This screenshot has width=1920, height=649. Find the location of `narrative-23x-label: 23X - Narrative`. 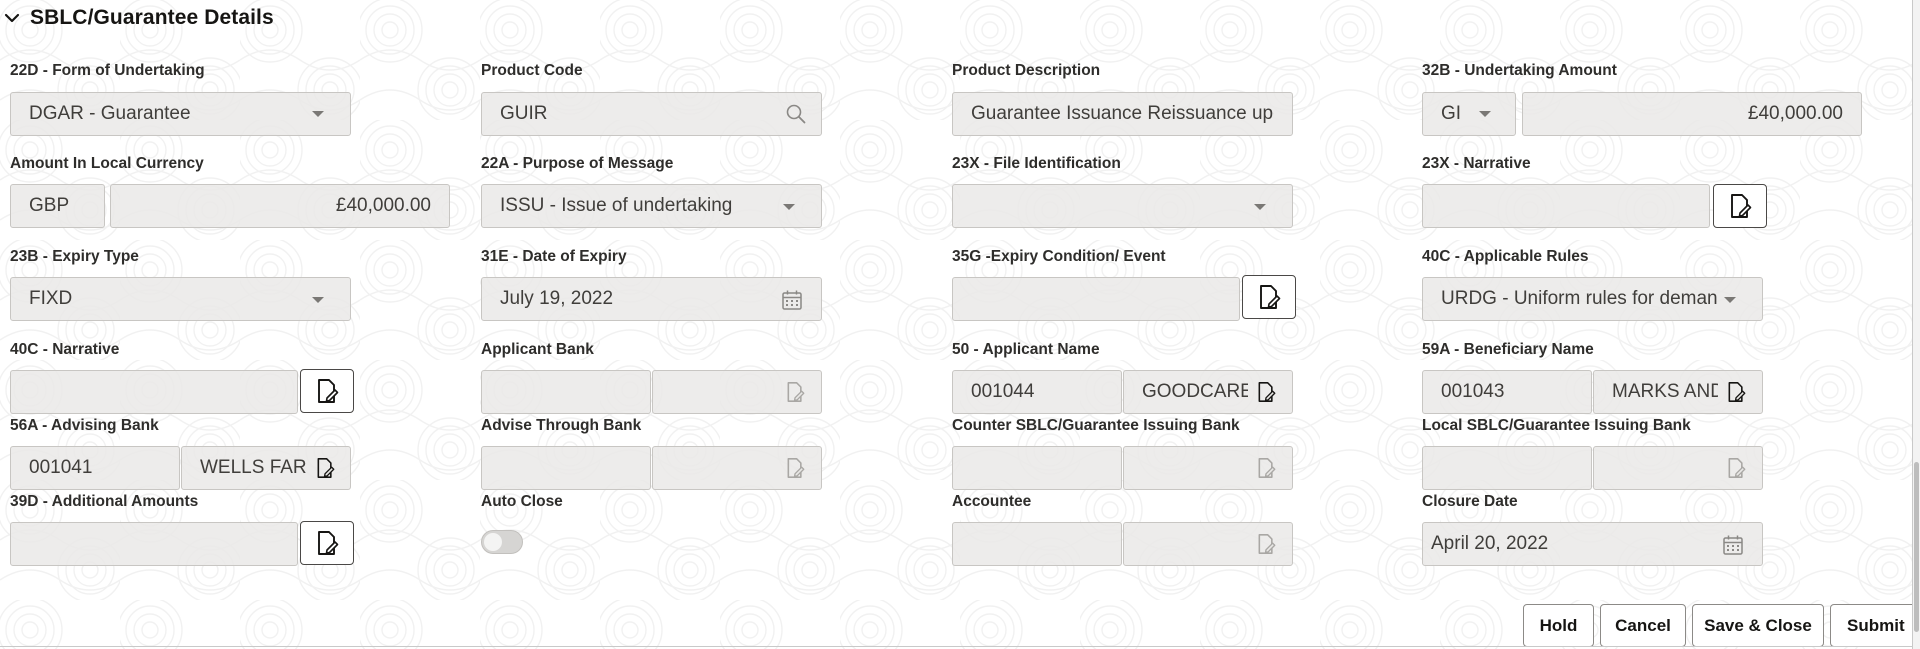

narrative-23x-label: 23X - Narrative is located at coordinates (1476, 163).